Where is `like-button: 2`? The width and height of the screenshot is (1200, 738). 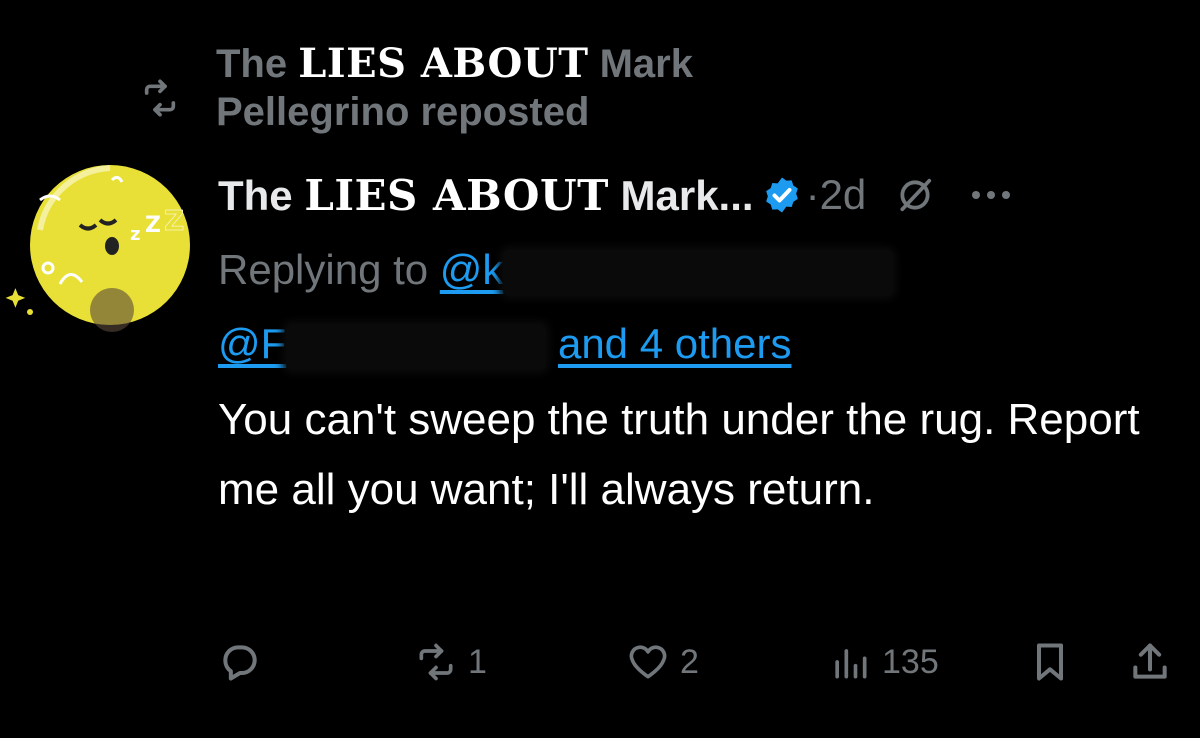
like-button: 2 is located at coordinates (662, 662).